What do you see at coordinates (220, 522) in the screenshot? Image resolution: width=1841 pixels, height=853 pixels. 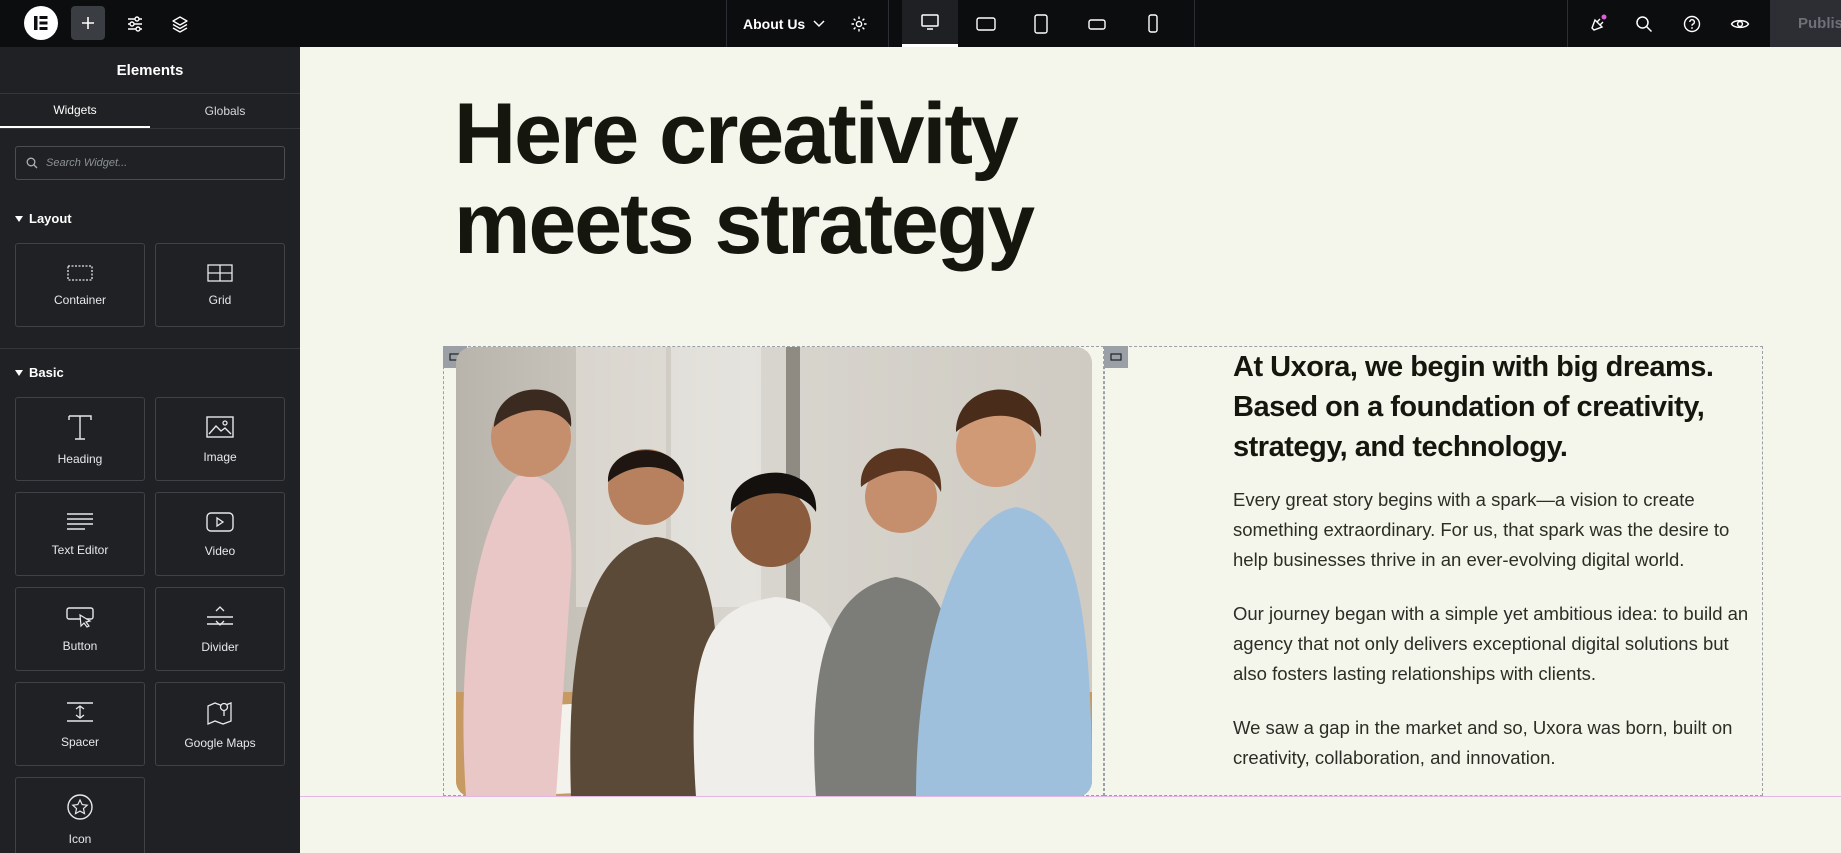 I see `video-icon` at bounding box center [220, 522].